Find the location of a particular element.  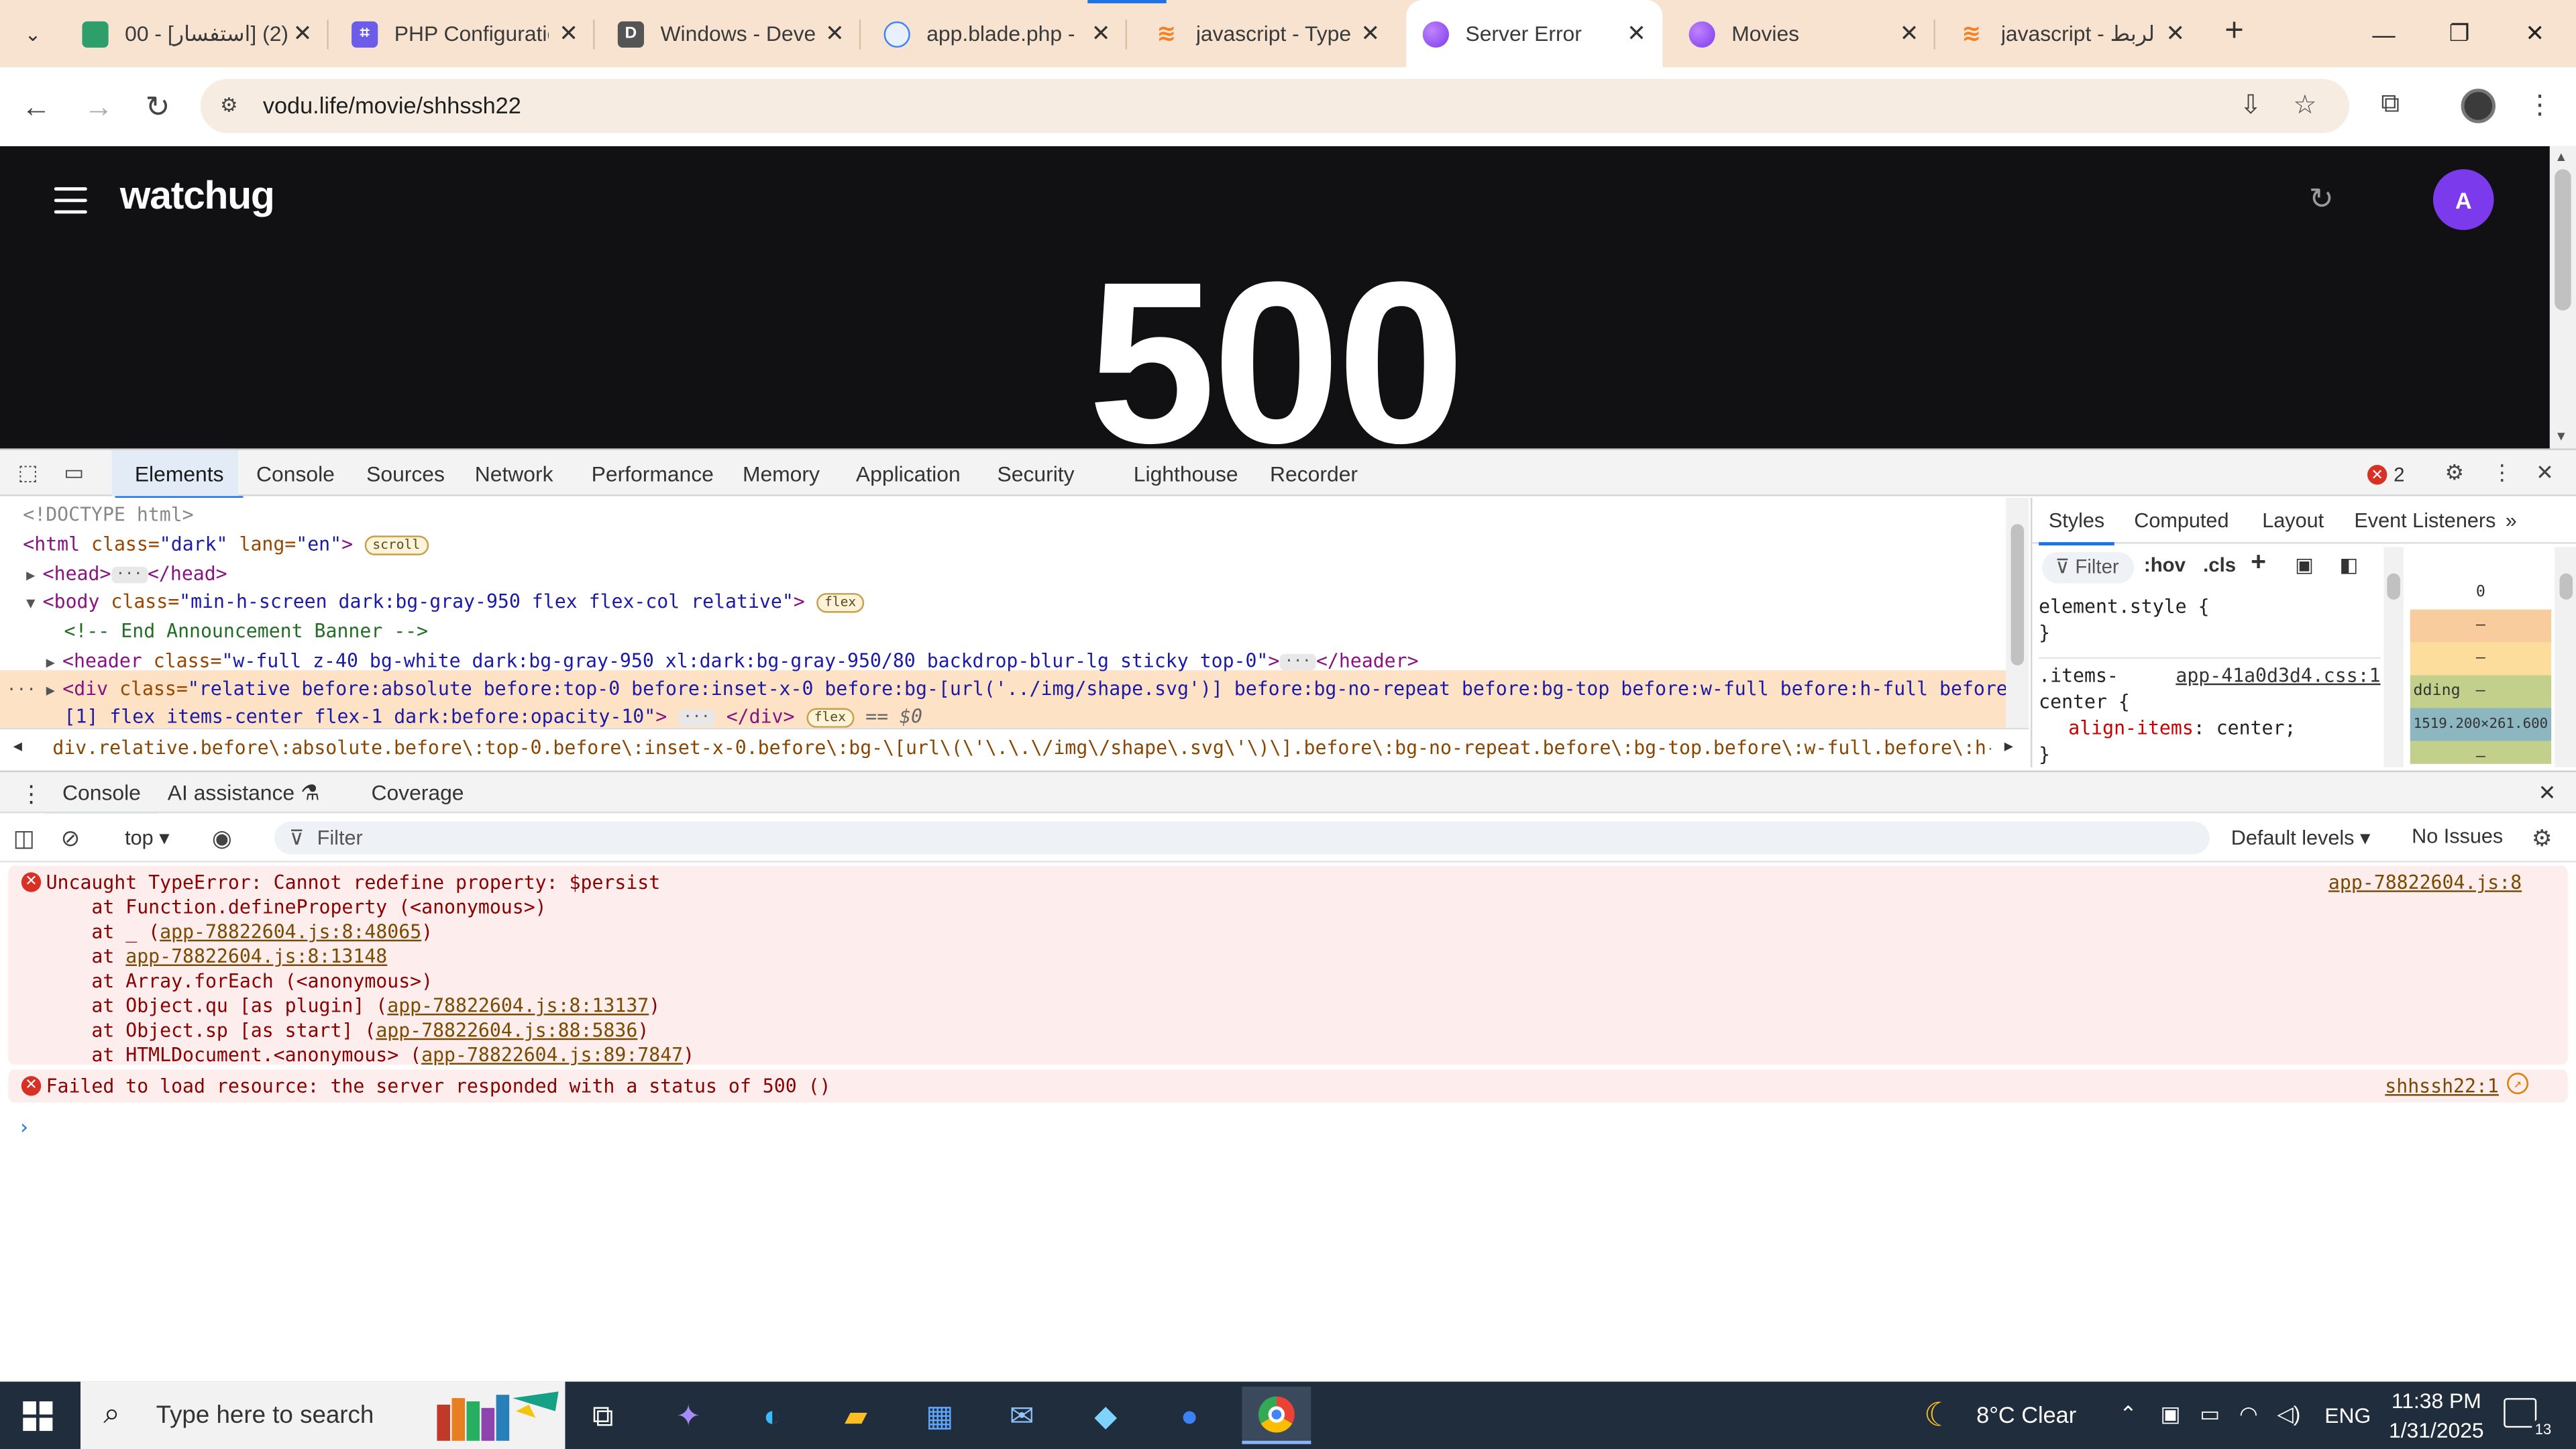

new-rule-icon: + is located at coordinates (2258, 563).